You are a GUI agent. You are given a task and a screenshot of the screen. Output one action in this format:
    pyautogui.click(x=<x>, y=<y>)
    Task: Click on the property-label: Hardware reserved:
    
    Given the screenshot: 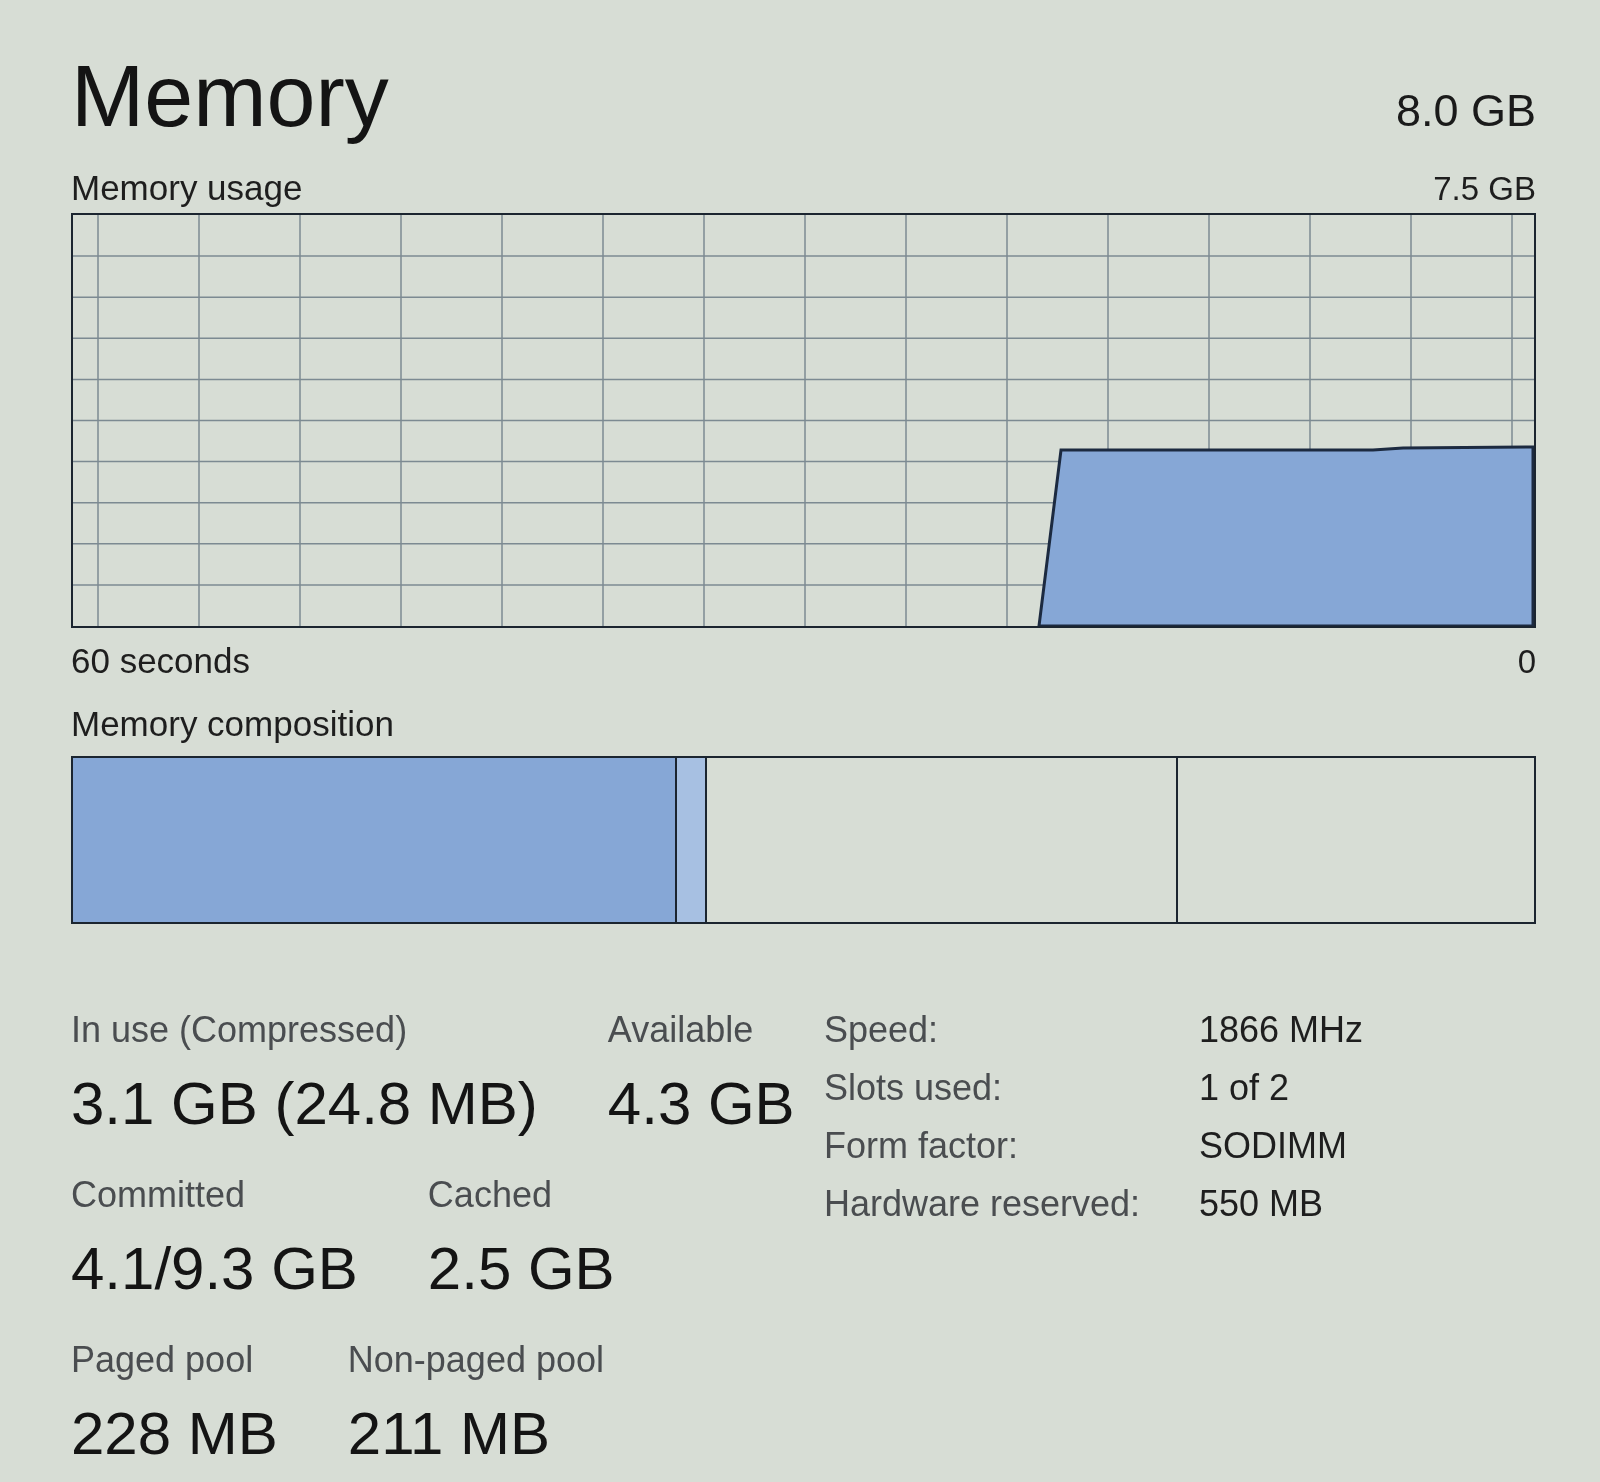 What is the action you would take?
    pyautogui.click(x=983, y=1204)
    